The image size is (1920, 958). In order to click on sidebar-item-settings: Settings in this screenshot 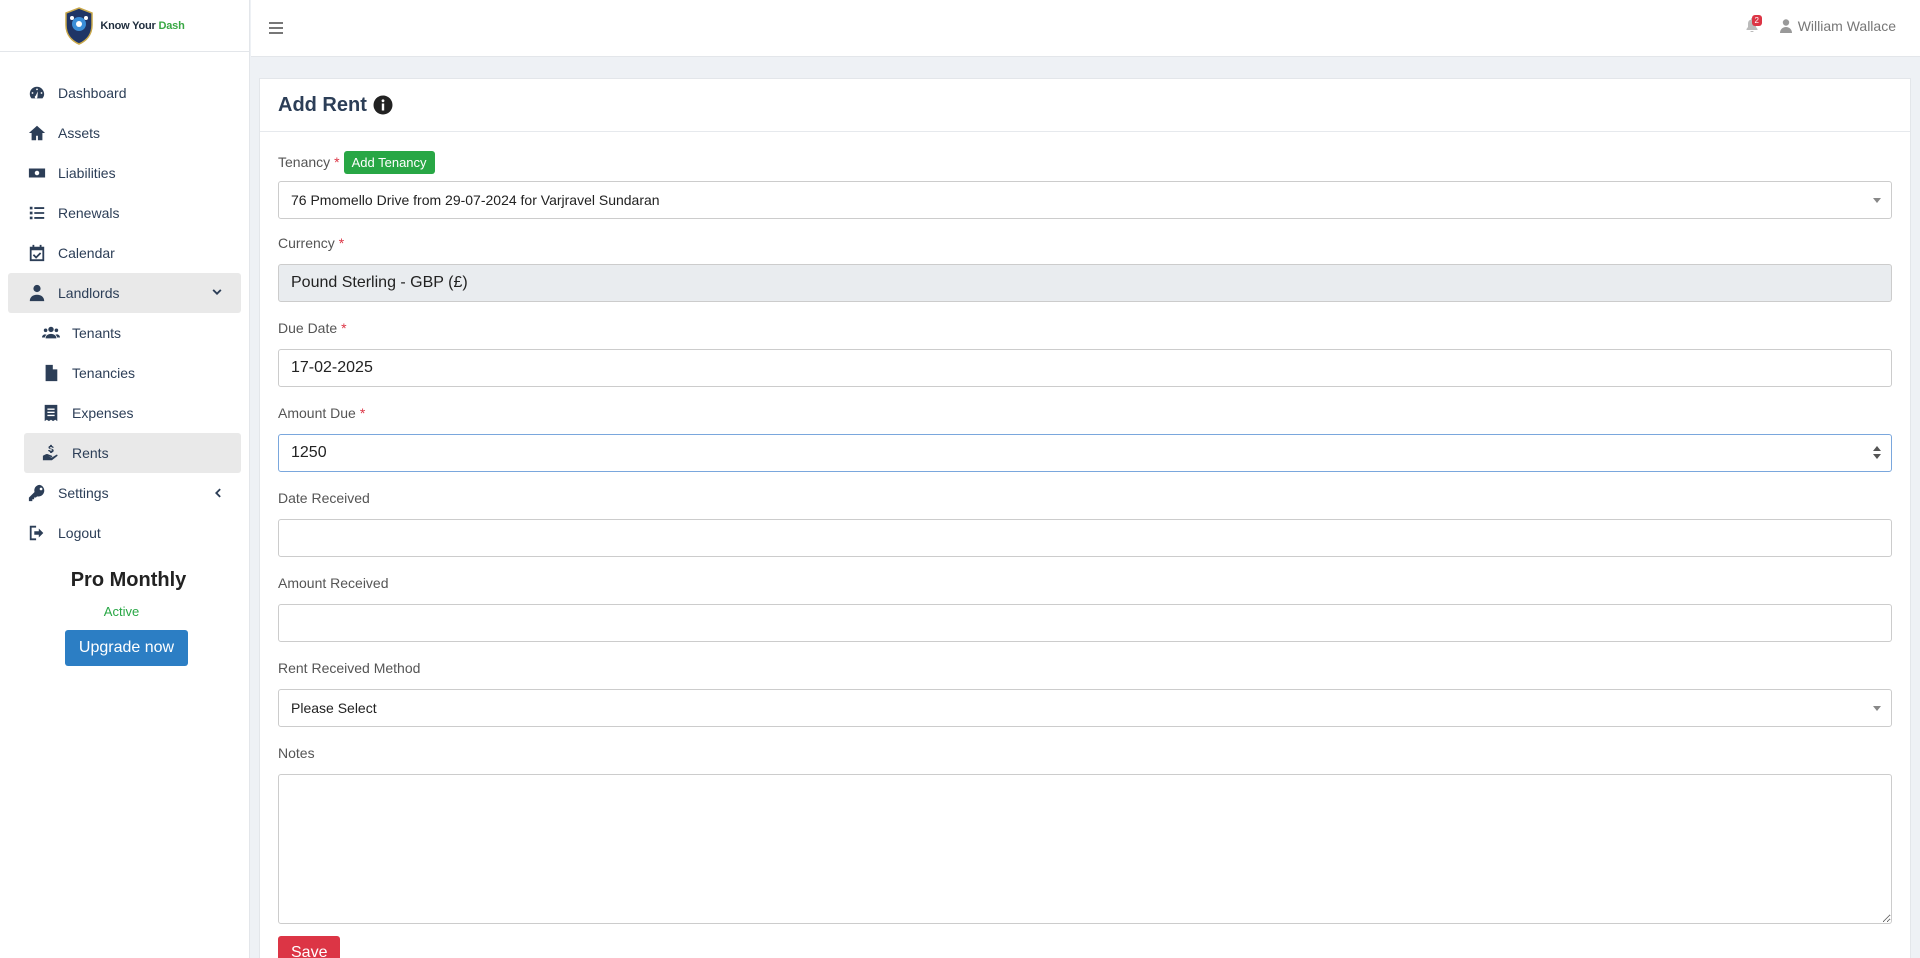, I will do `click(124, 493)`.